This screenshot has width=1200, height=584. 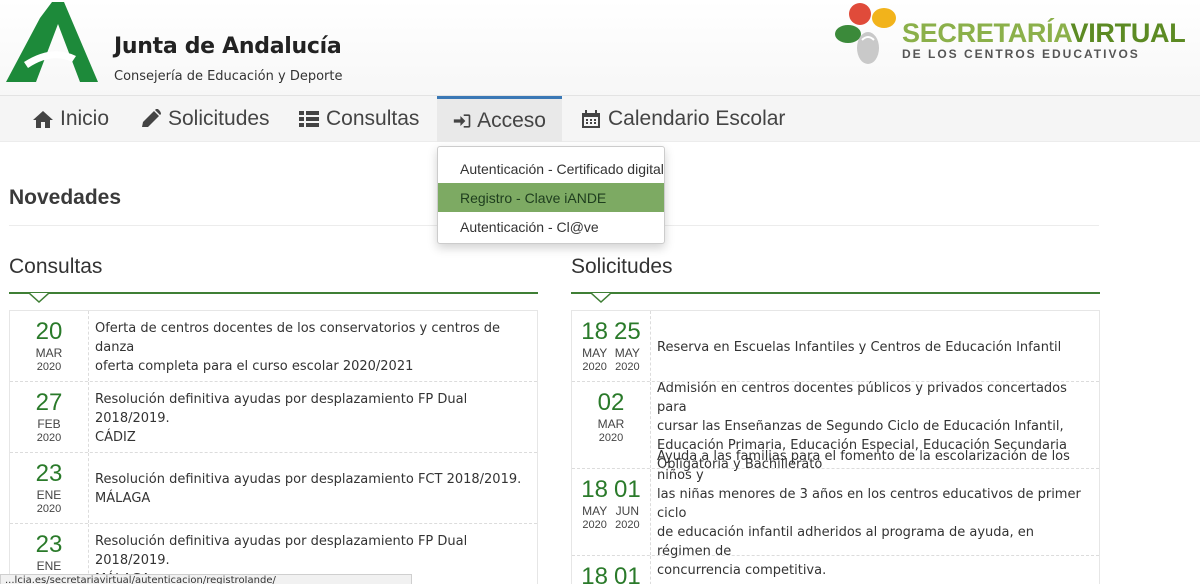 What do you see at coordinates (551, 168) in the screenshot?
I see `menu-item-certificado-digital: Autenticación - Certificado digital` at bounding box center [551, 168].